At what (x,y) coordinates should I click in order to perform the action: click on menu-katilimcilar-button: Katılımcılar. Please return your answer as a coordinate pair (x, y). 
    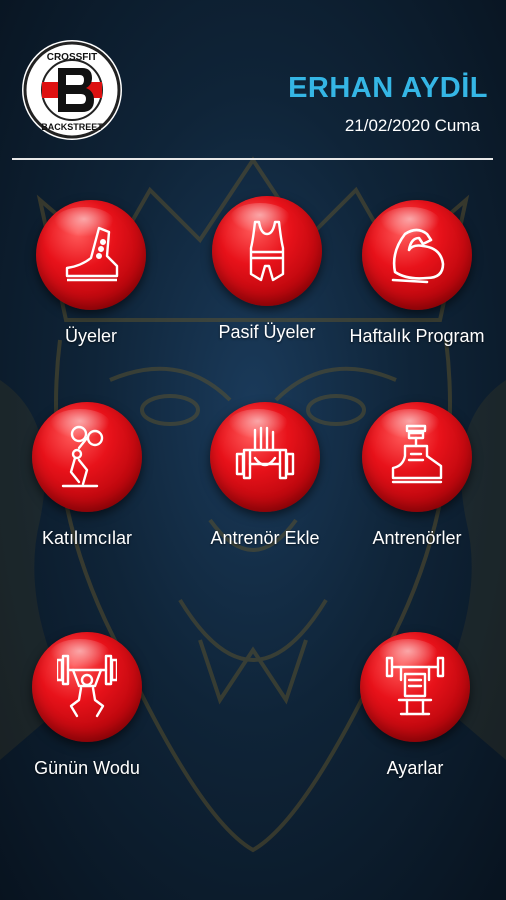
    Looking at the image, I should click on (87, 487).